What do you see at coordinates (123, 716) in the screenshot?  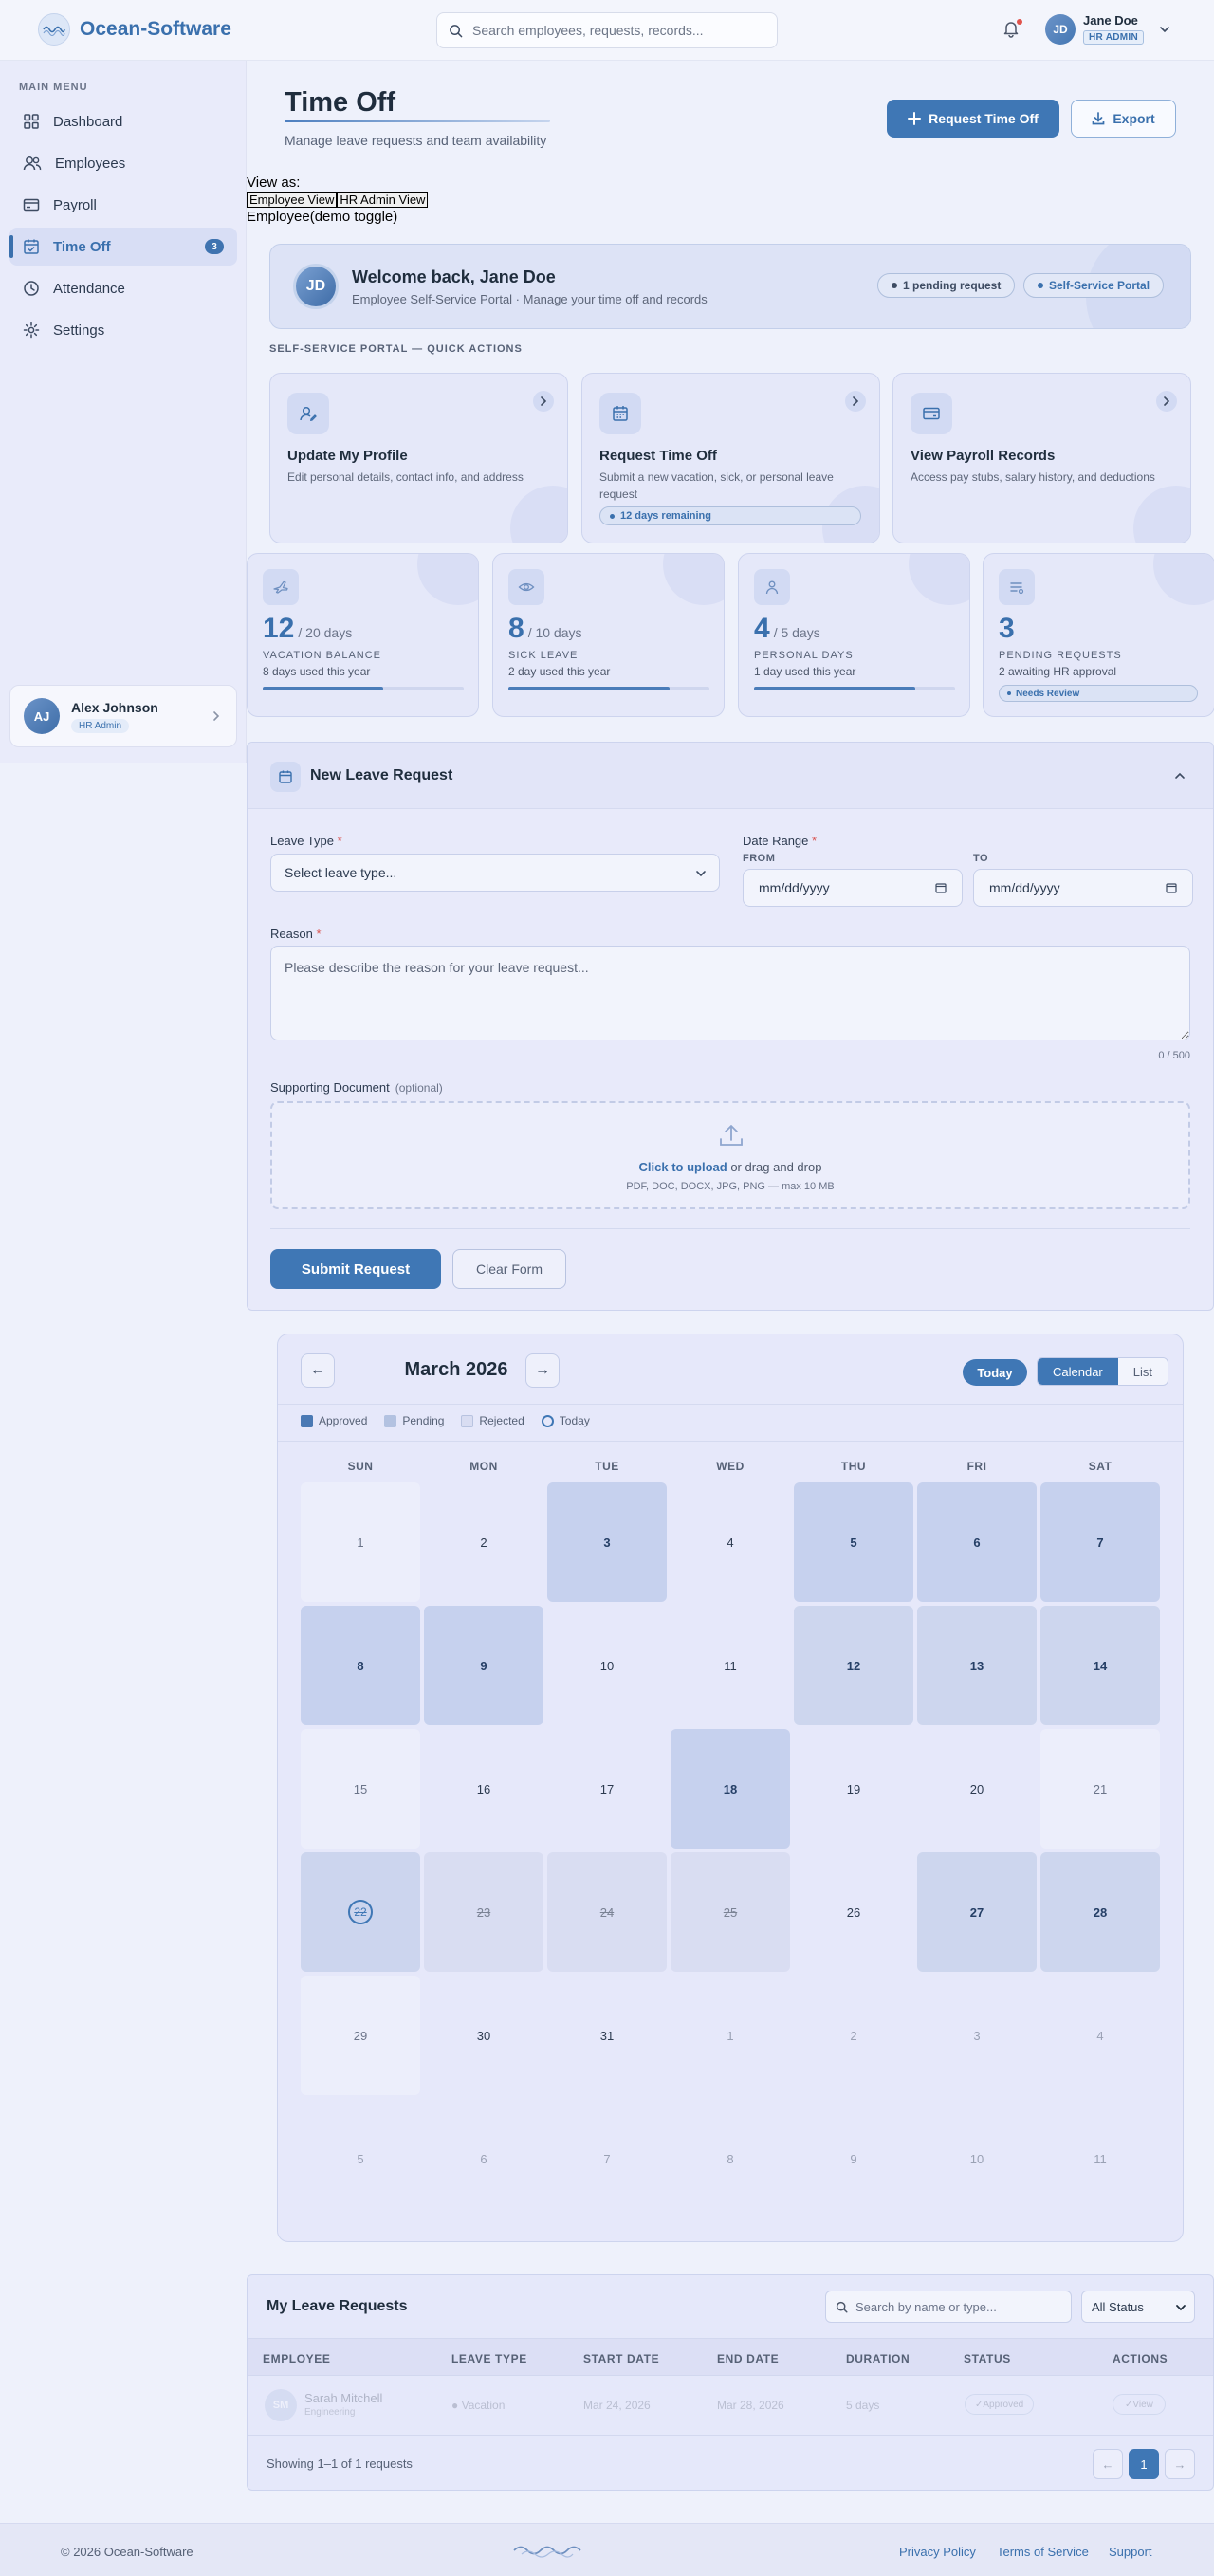 I see `sidebar-profile-card: AJ Alex Johnson HR Admin` at bounding box center [123, 716].